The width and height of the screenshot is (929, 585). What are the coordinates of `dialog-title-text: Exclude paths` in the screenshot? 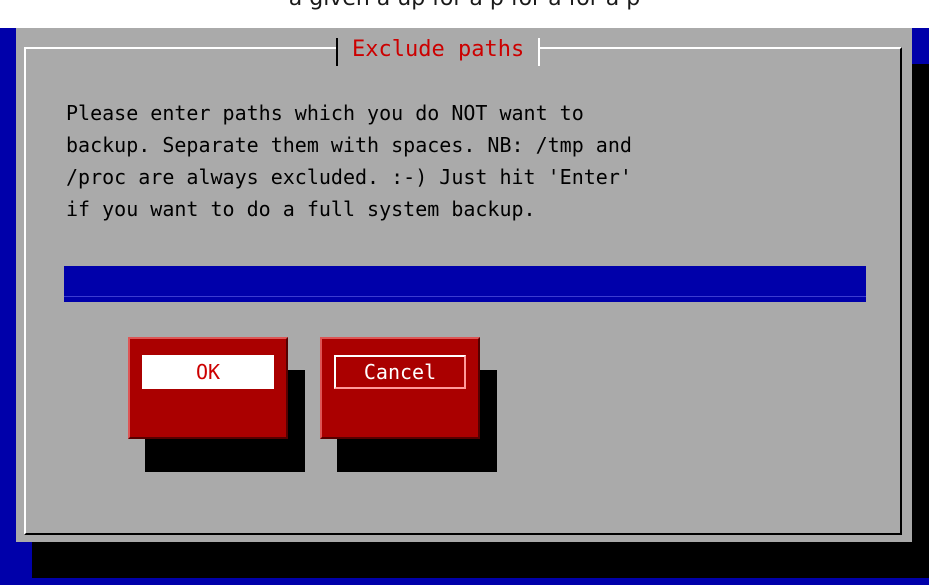 It's located at (438, 49).